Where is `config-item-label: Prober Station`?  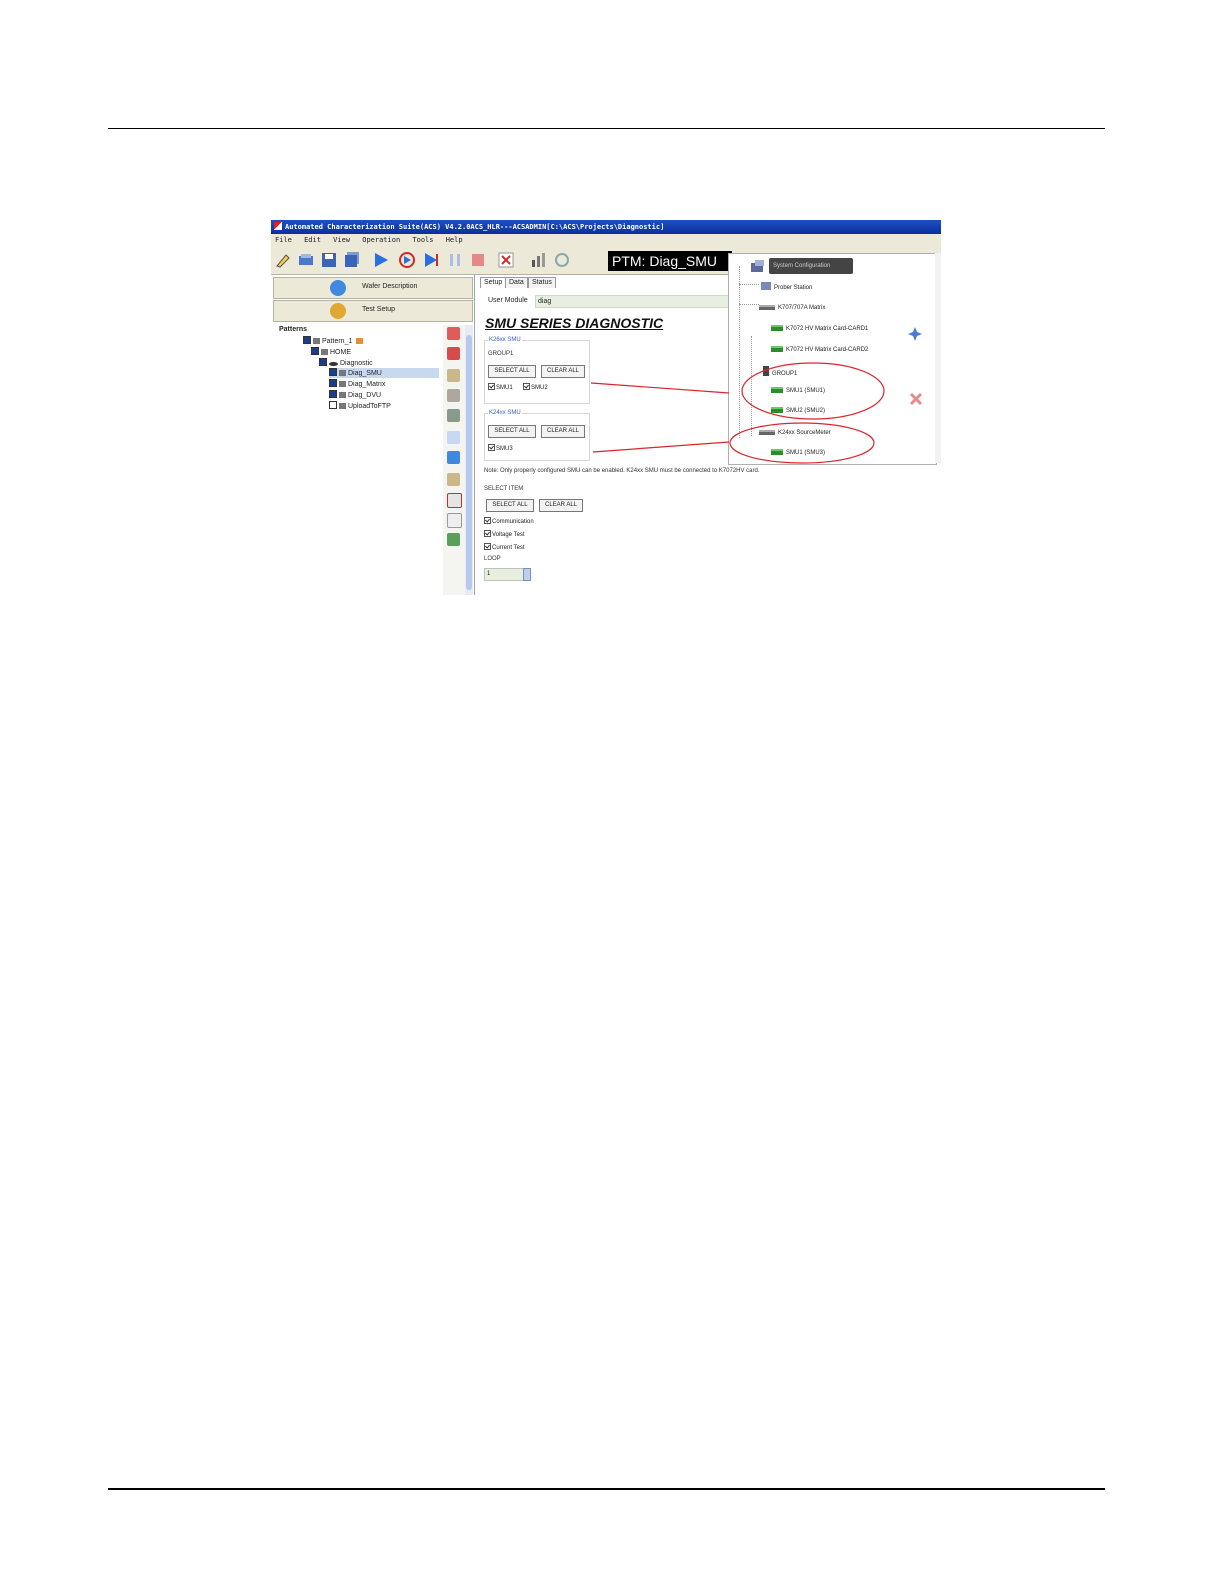 config-item-label: Prober Station is located at coordinates (793, 288).